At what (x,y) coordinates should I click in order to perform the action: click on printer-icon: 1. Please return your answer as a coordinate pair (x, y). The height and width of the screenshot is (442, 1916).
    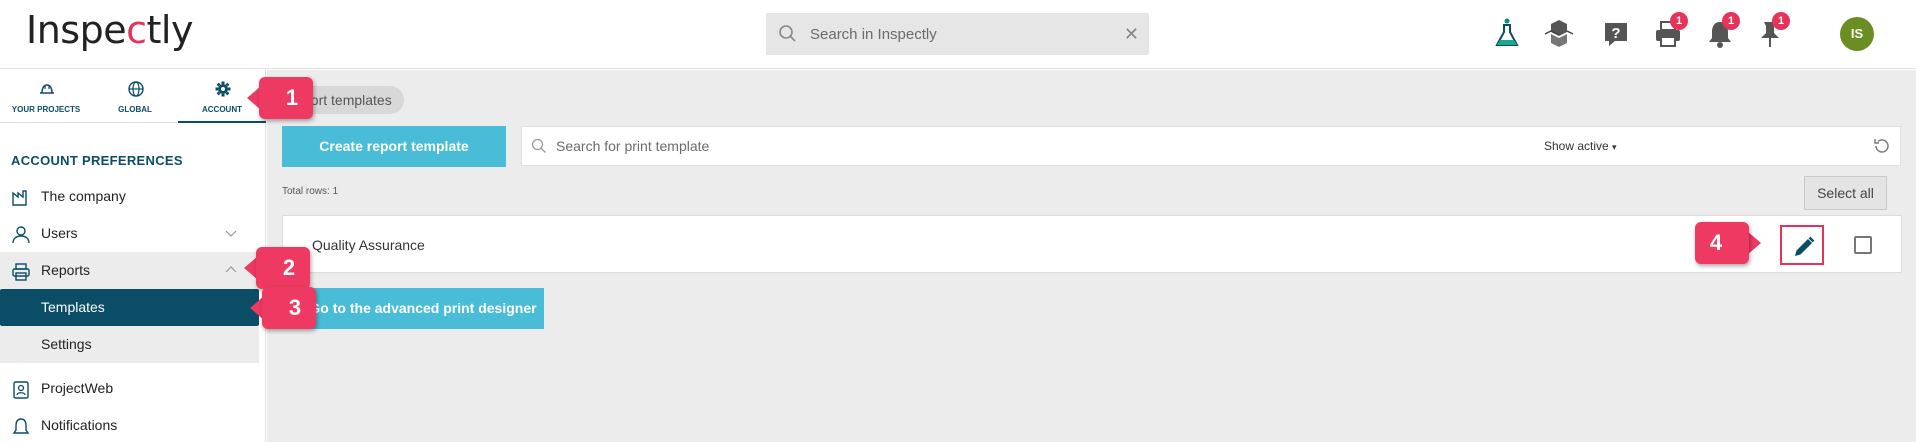
    Looking at the image, I should click on (1669, 32).